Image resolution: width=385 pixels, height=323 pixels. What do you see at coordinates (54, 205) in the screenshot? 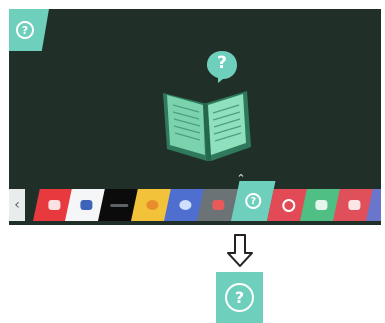
I see `rounded-square-icon` at bounding box center [54, 205].